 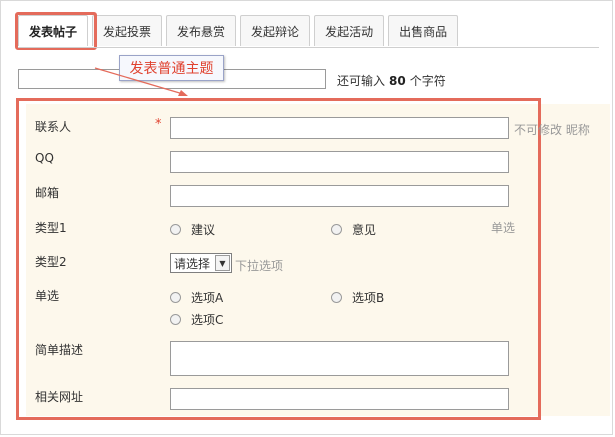 I want to click on annotation-tooltip: 发表普通主题, so click(x=171, y=68).